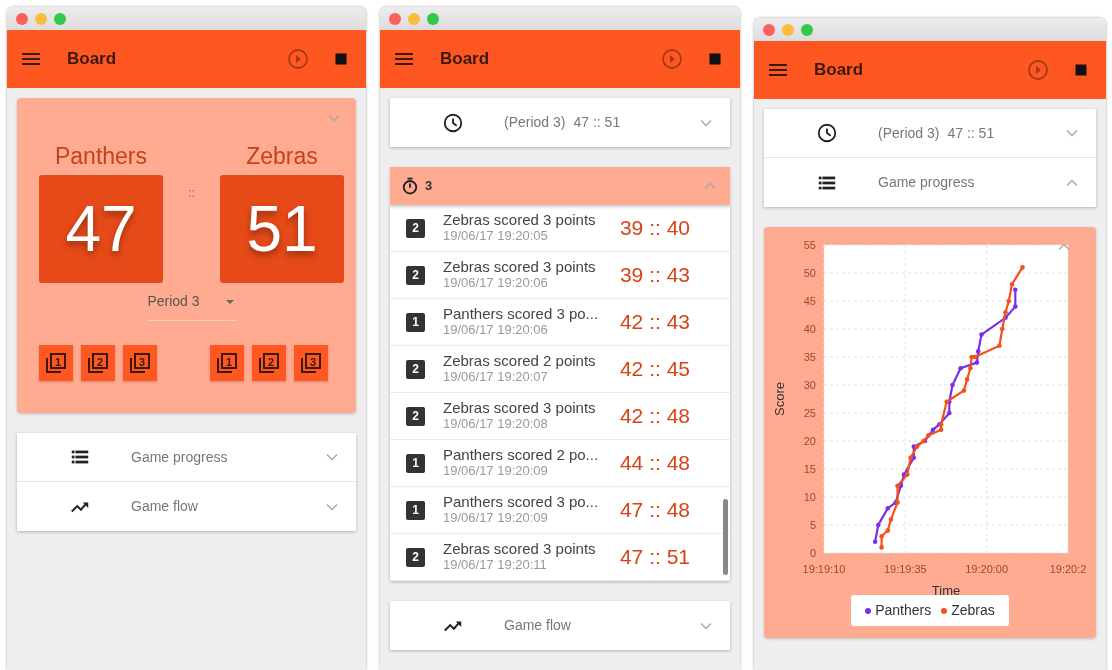 The image size is (1112, 670). I want to click on x-axis-title: Time, so click(946, 589).